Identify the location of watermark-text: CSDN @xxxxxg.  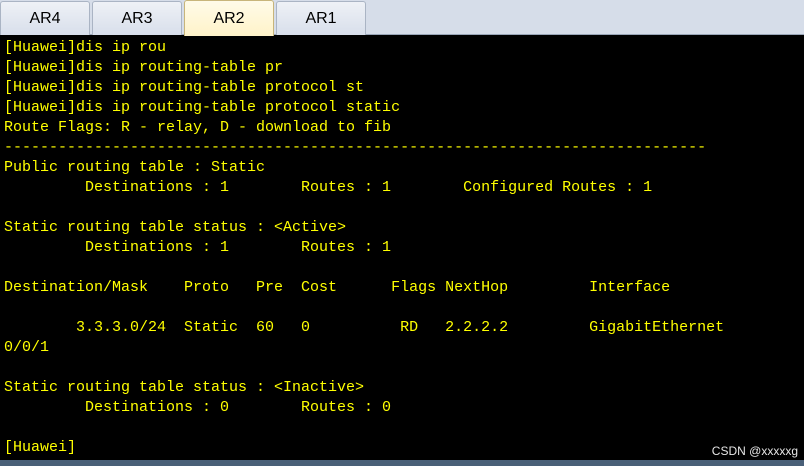
(754, 451).